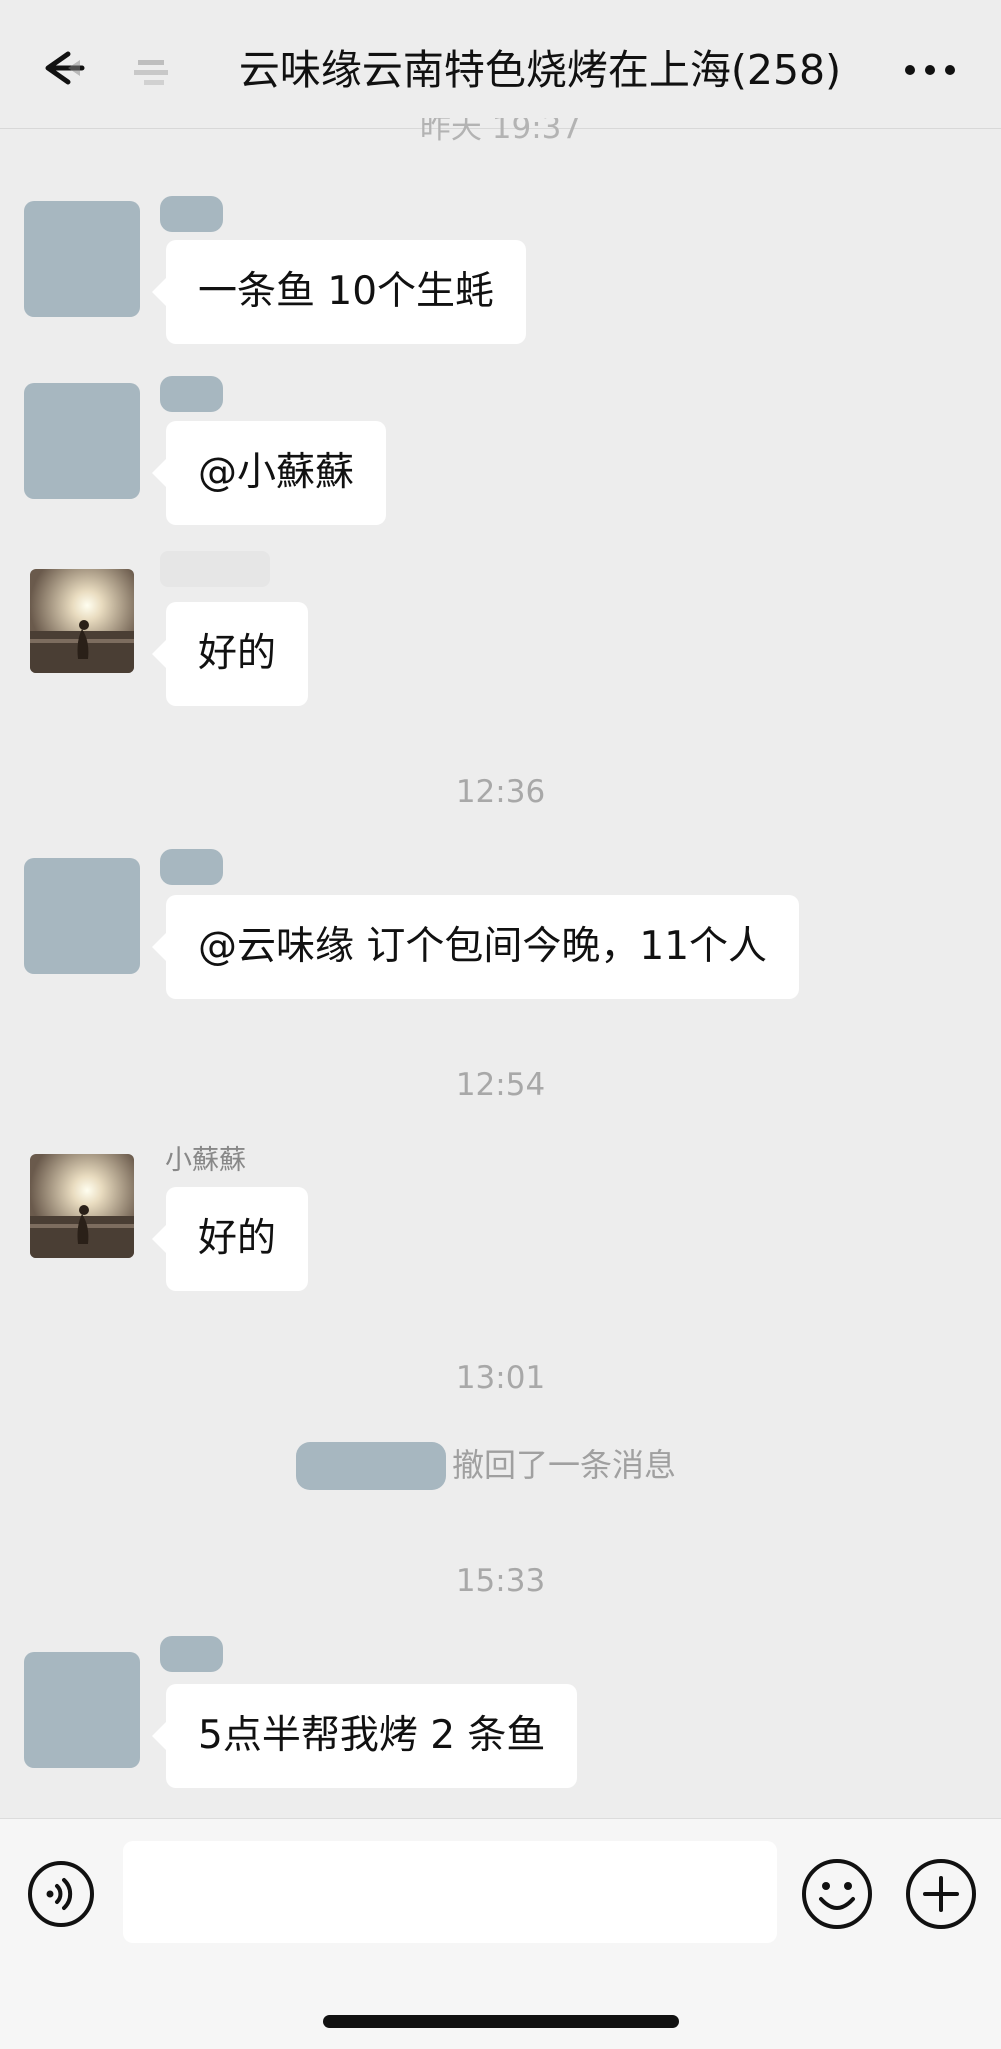  What do you see at coordinates (371, 1466) in the screenshot?
I see `recall-sender-redacted` at bounding box center [371, 1466].